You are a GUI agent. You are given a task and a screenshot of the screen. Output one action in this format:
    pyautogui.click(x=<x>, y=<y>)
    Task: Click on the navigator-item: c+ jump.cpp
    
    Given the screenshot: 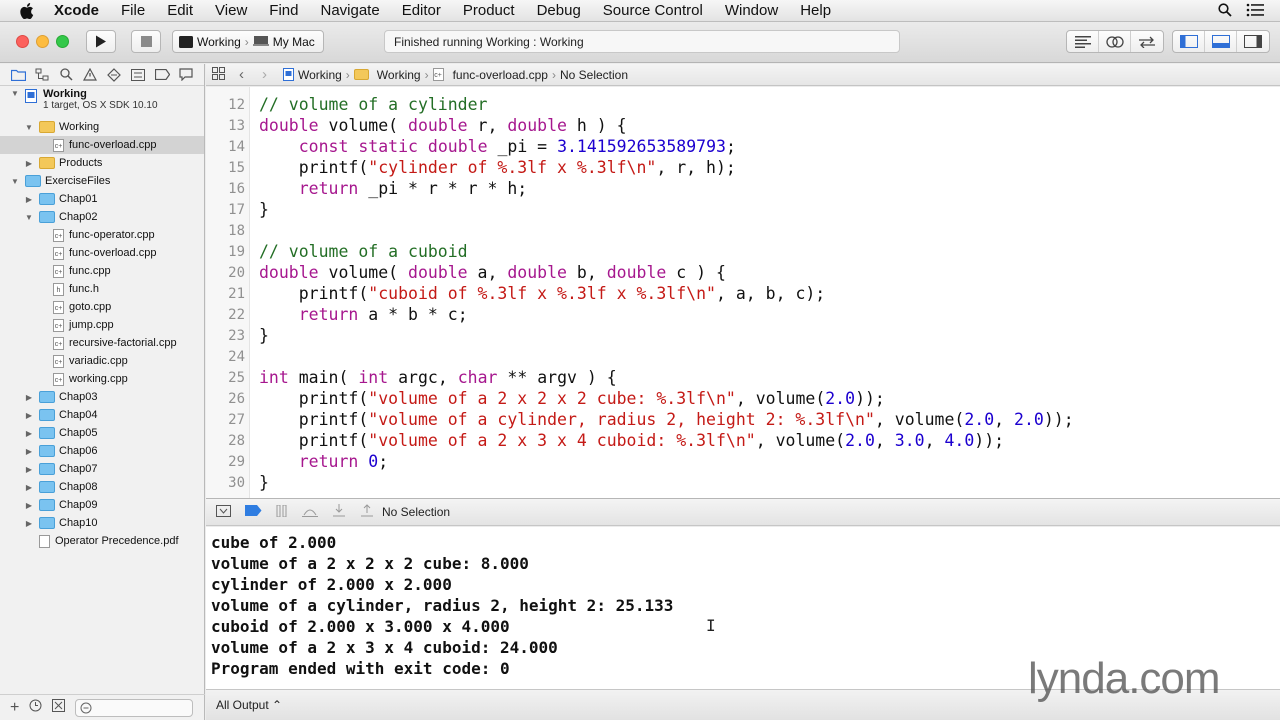 What is the action you would take?
    pyautogui.click(x=102, y=325)
    